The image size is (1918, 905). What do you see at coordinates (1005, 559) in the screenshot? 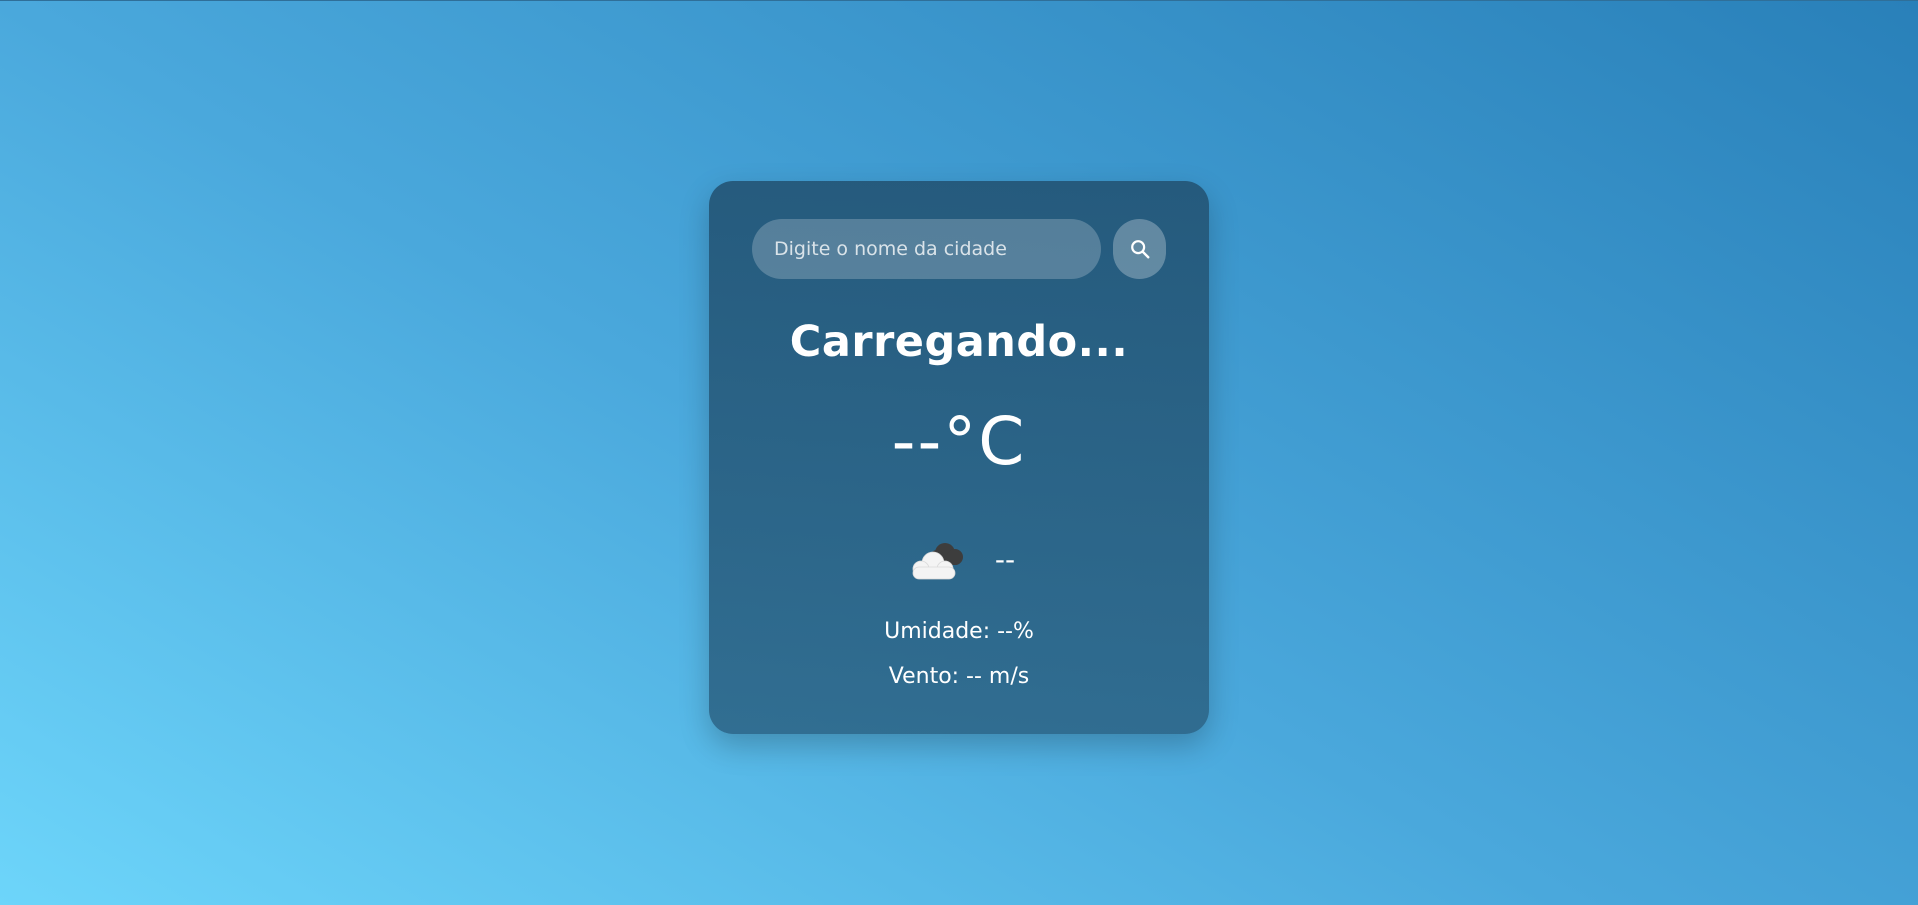
I see `weather-description: --` at bounding box center [1005, 559].